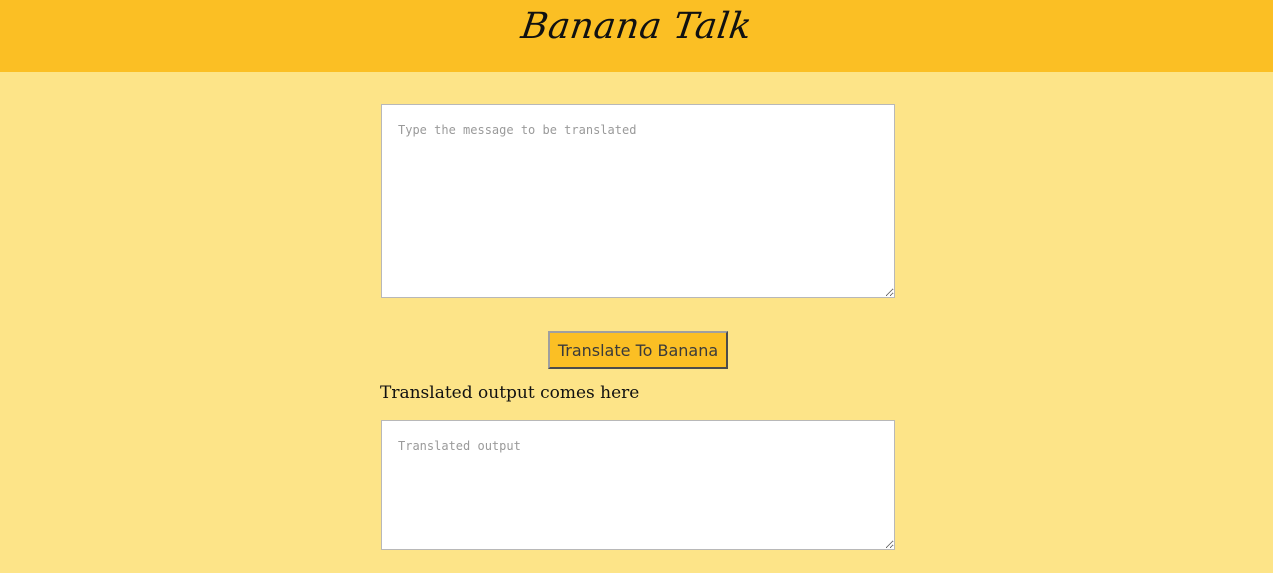  Describe the element at coordinates (510, 393) in the screenshot. I see `output-heading: Translated output comes here` at that location.